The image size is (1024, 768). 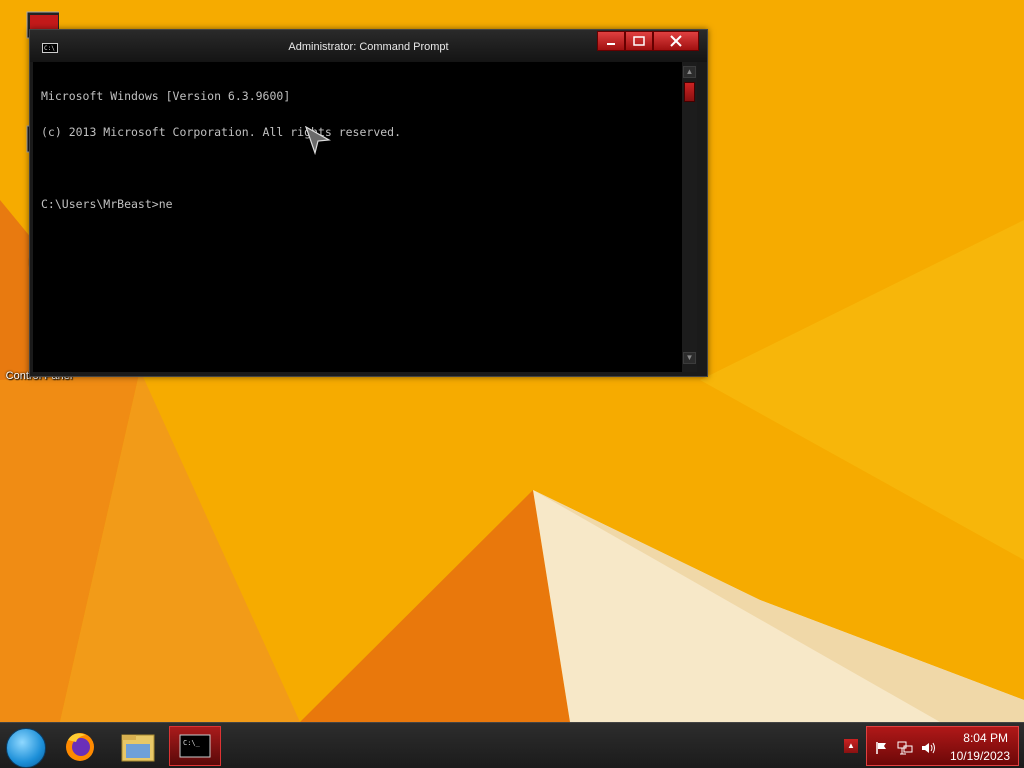 I want to click on vertical-scrollbar: ▲ ▼, so click(x=689, y=217).